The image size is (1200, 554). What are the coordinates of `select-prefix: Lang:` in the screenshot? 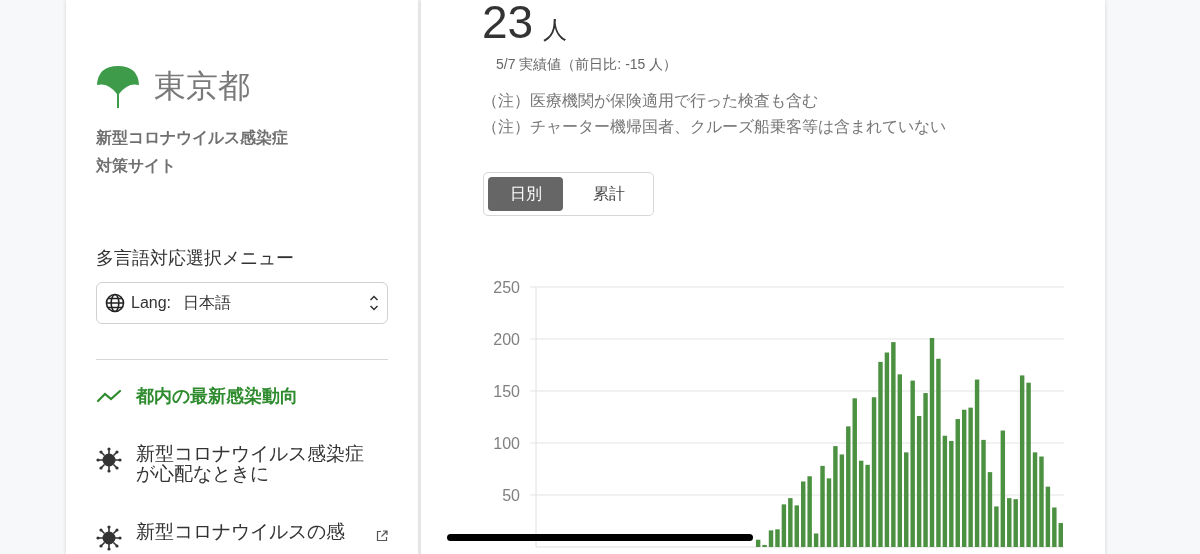 It's located at (151, 303).